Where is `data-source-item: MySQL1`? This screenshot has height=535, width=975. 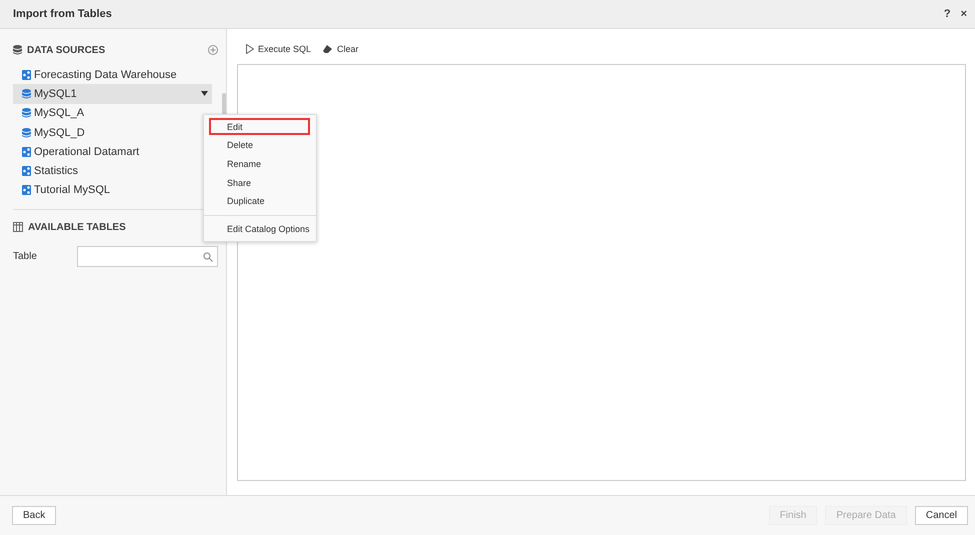 data-source-item: MySQL1 is located at coordinates (112, 94).